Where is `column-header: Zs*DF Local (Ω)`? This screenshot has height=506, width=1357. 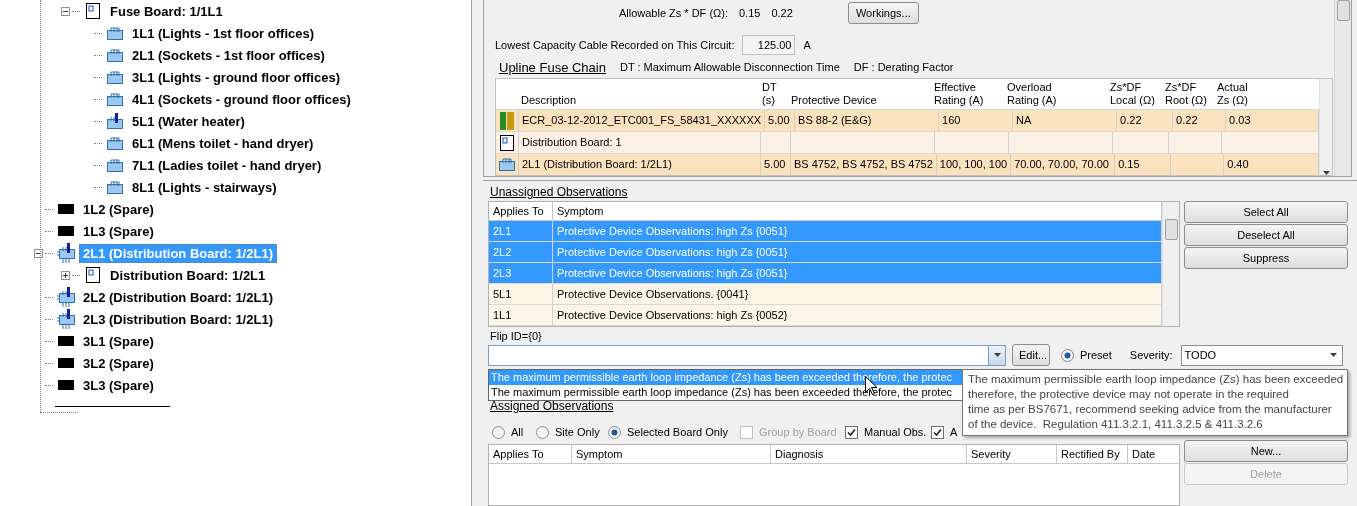 column-header: Zs*DF Local (Ω) is located at coordinates (1132, 94).